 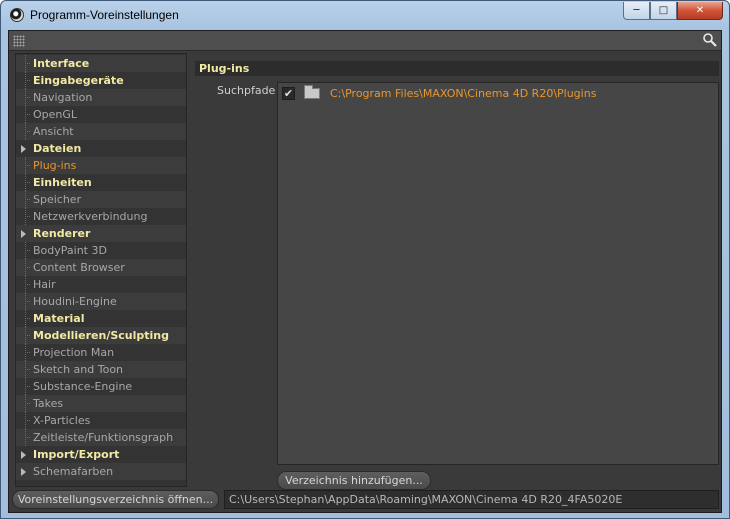 What do you see at coordinates (104, 15) in the screenshot?
I see `window-title: Programm-Voreinstellungen` at bounding box center [104, 15].